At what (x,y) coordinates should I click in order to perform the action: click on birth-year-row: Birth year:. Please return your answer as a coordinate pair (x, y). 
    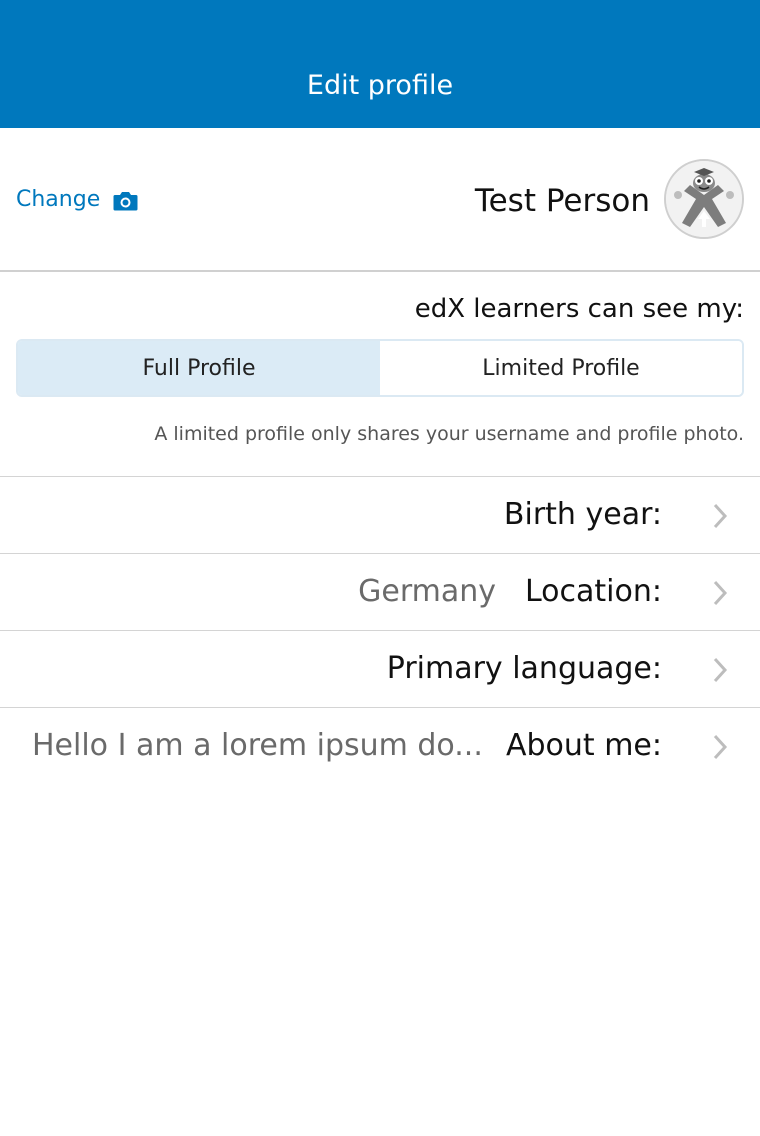
    Looking at the image, I should click on (380, 514).